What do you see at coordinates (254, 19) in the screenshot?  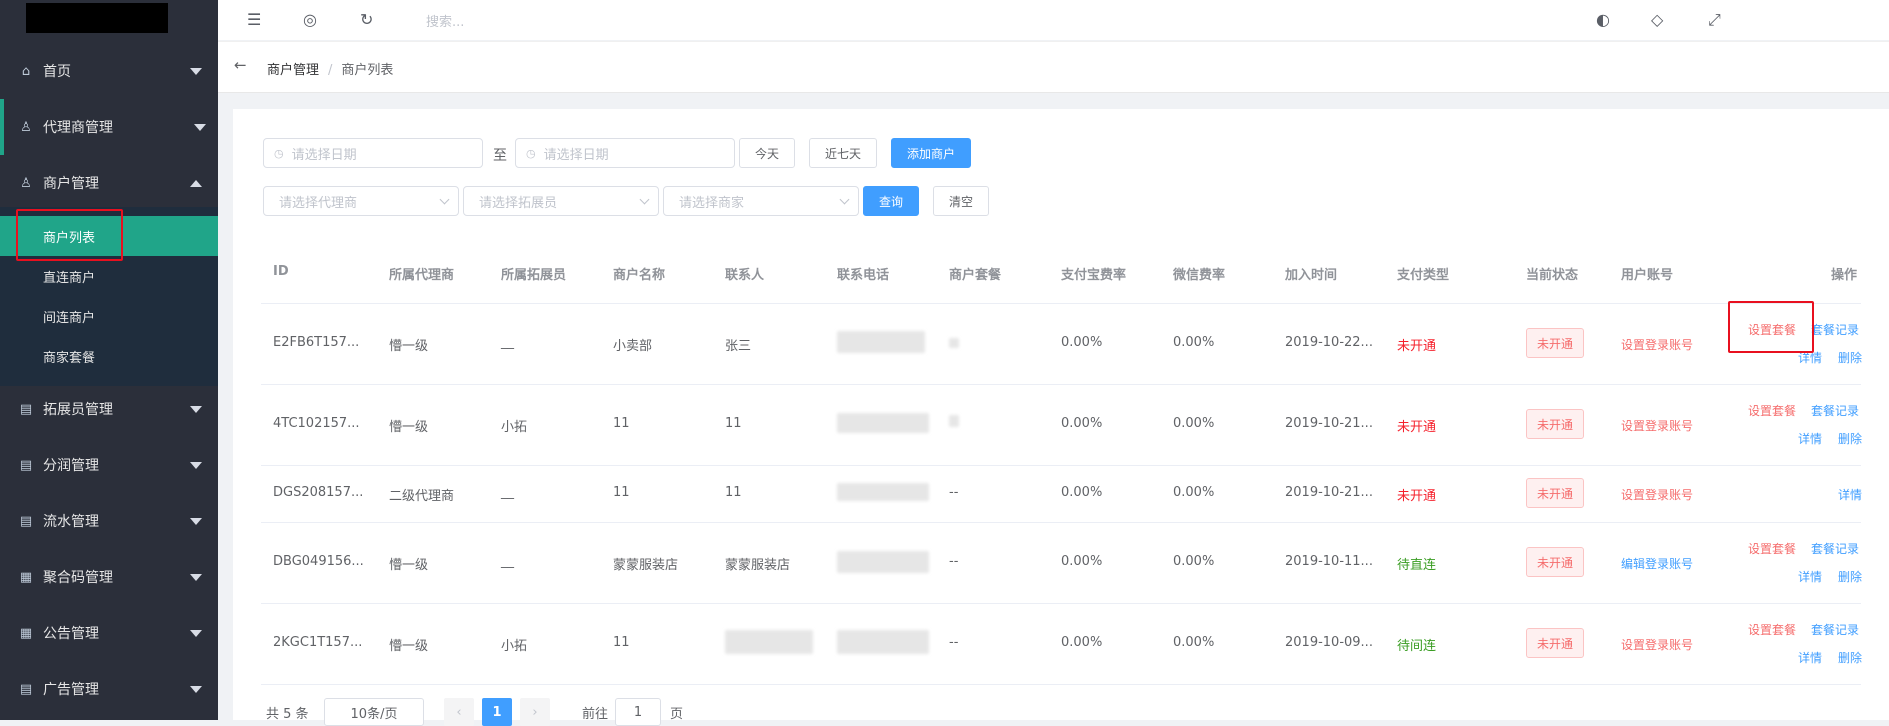 I see `menu-fold-icon: ☰` at bounding box center [254, 19].